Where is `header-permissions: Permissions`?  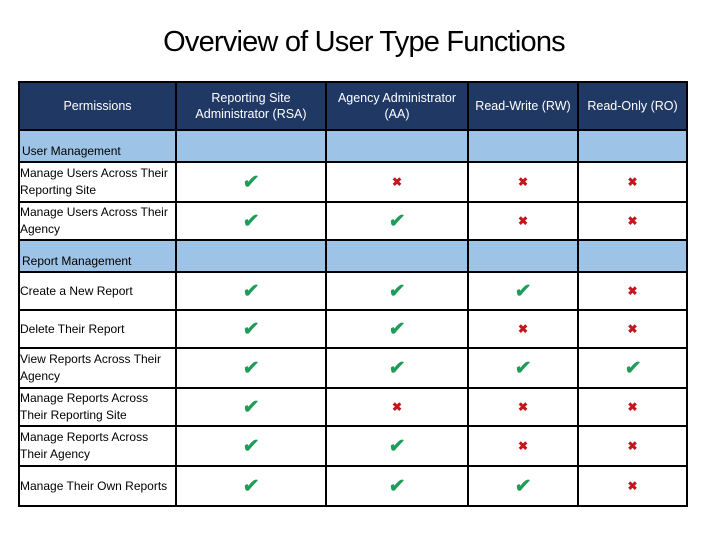
header-permissions: Permissions is located at coordinates (97, 106).